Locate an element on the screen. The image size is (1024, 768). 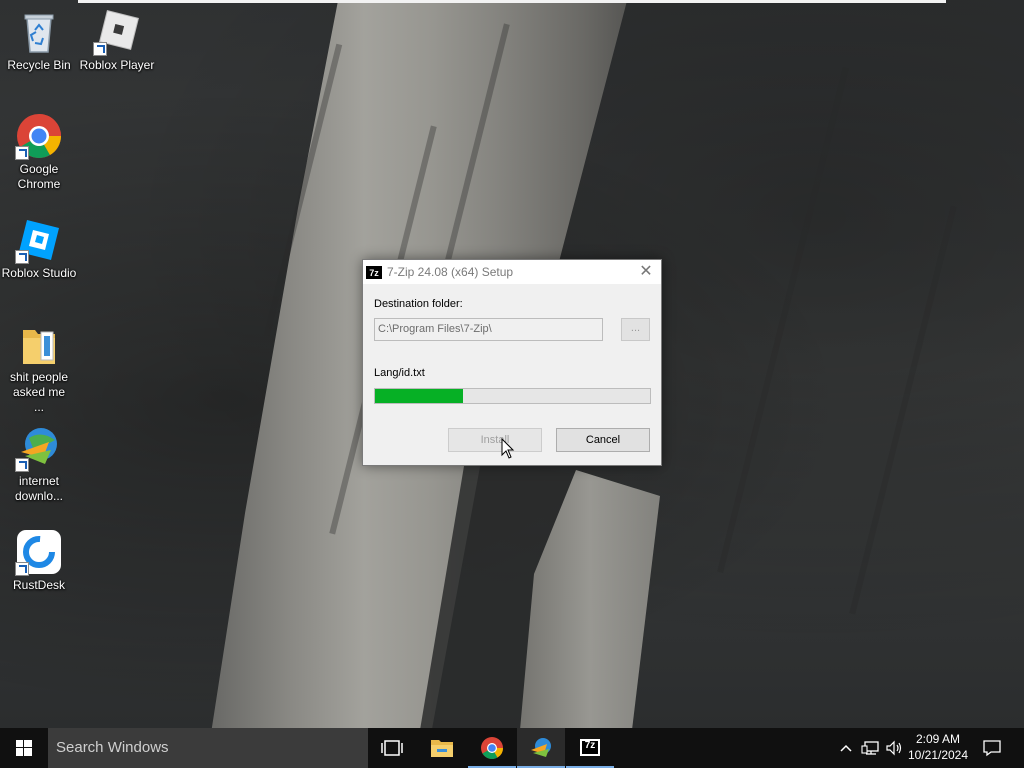
desktop-icon-label: Google Chrome is located at coordinates (39, 176).